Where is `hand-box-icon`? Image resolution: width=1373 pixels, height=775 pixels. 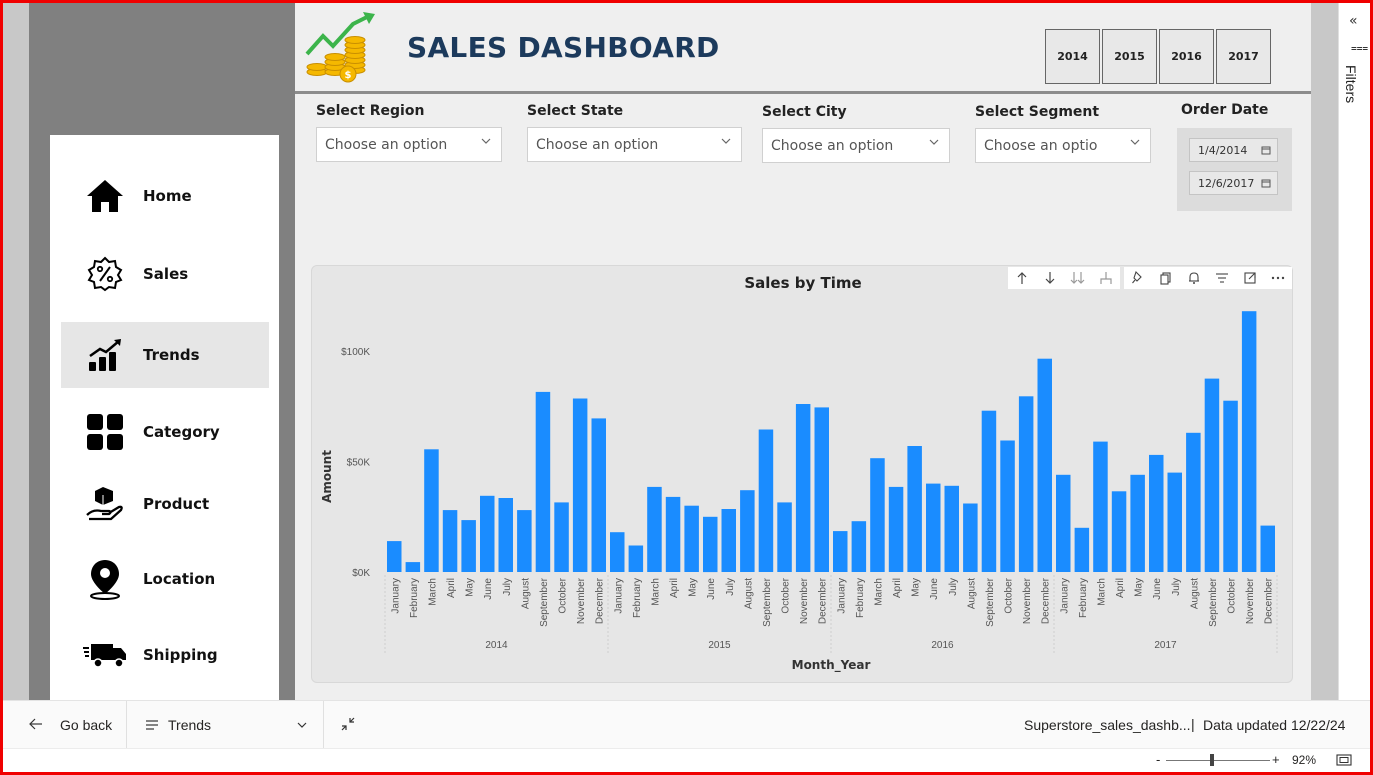 hand-box-icon is located at coordinates (105, 504).